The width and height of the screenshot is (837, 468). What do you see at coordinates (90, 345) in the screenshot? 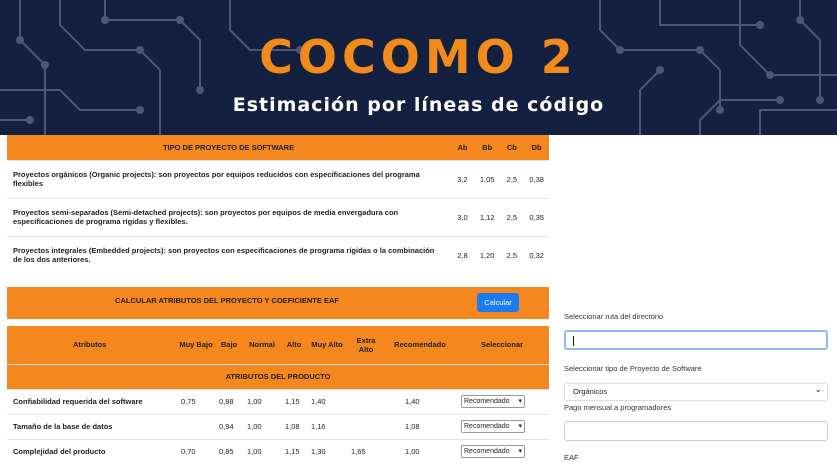
I see `col-atributos: Atributos` at bounding box center [90, 345].